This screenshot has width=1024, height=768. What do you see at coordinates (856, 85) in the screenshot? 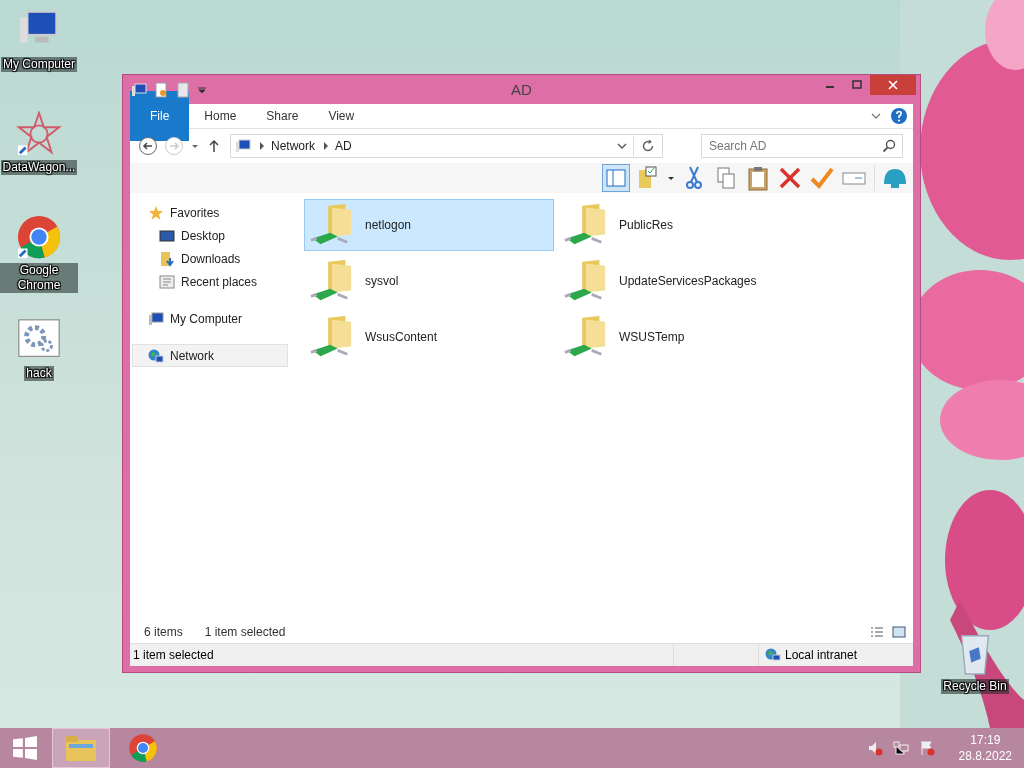
I see `maximize-icon` at bounding box center [856, 85].